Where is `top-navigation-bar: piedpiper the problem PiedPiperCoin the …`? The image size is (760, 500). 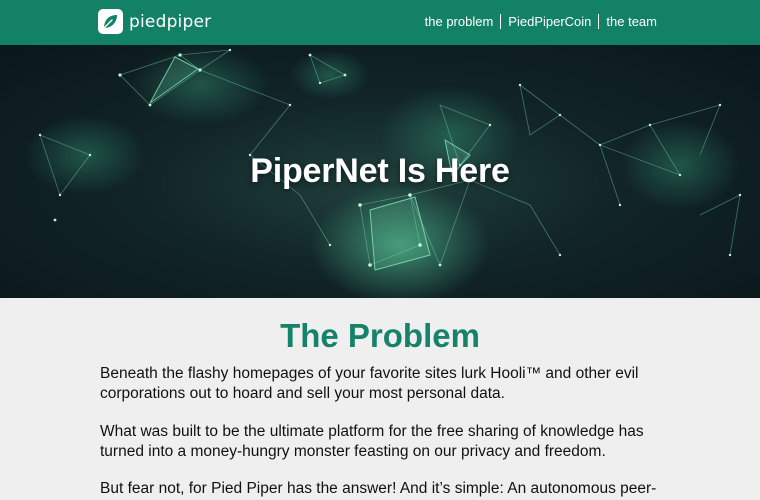
top-navigation-bar: piedpiper the problem PiedPiperCoin the … is located at coordinates (380, 22).